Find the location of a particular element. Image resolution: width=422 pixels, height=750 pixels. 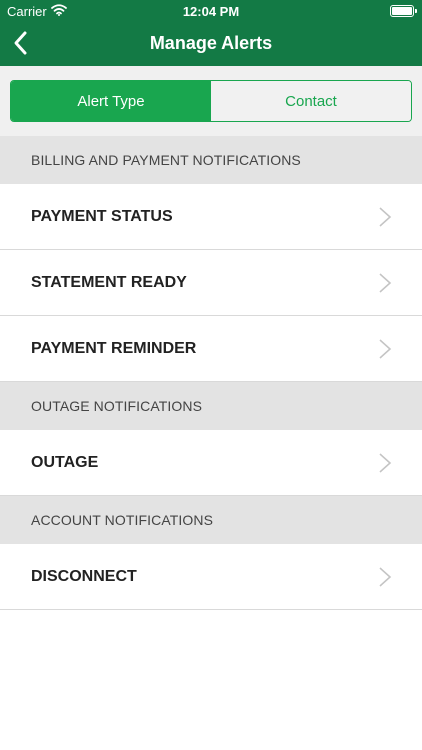

list-item-disconnect: DISCONNECT is located at coordinates (211, 577).